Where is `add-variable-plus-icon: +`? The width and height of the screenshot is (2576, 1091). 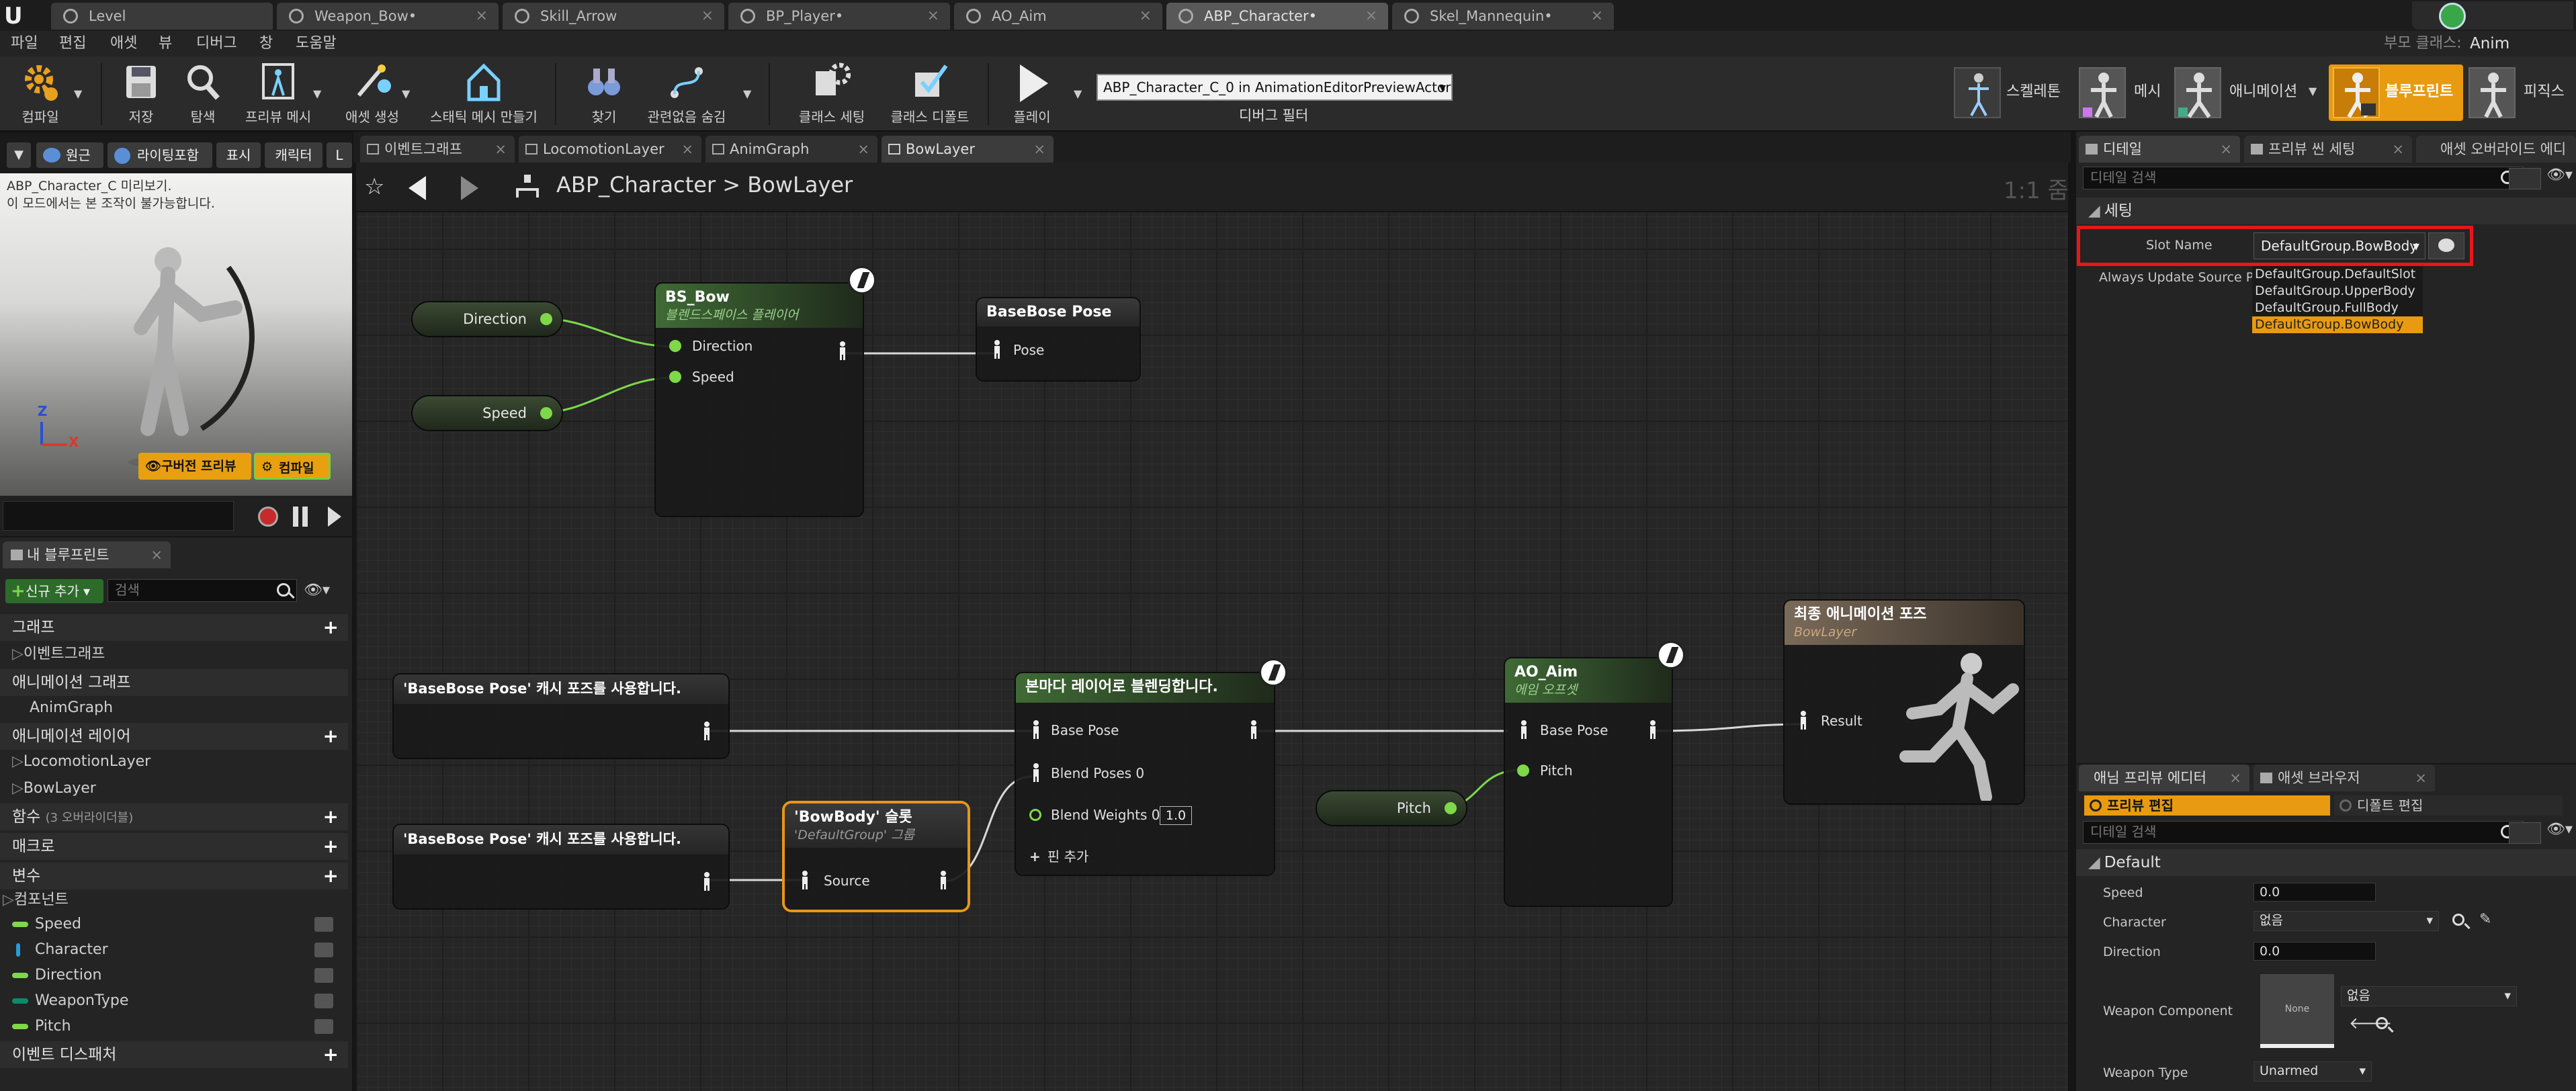
add-variable-plus-icon: + is located at coordinates (331, 876).